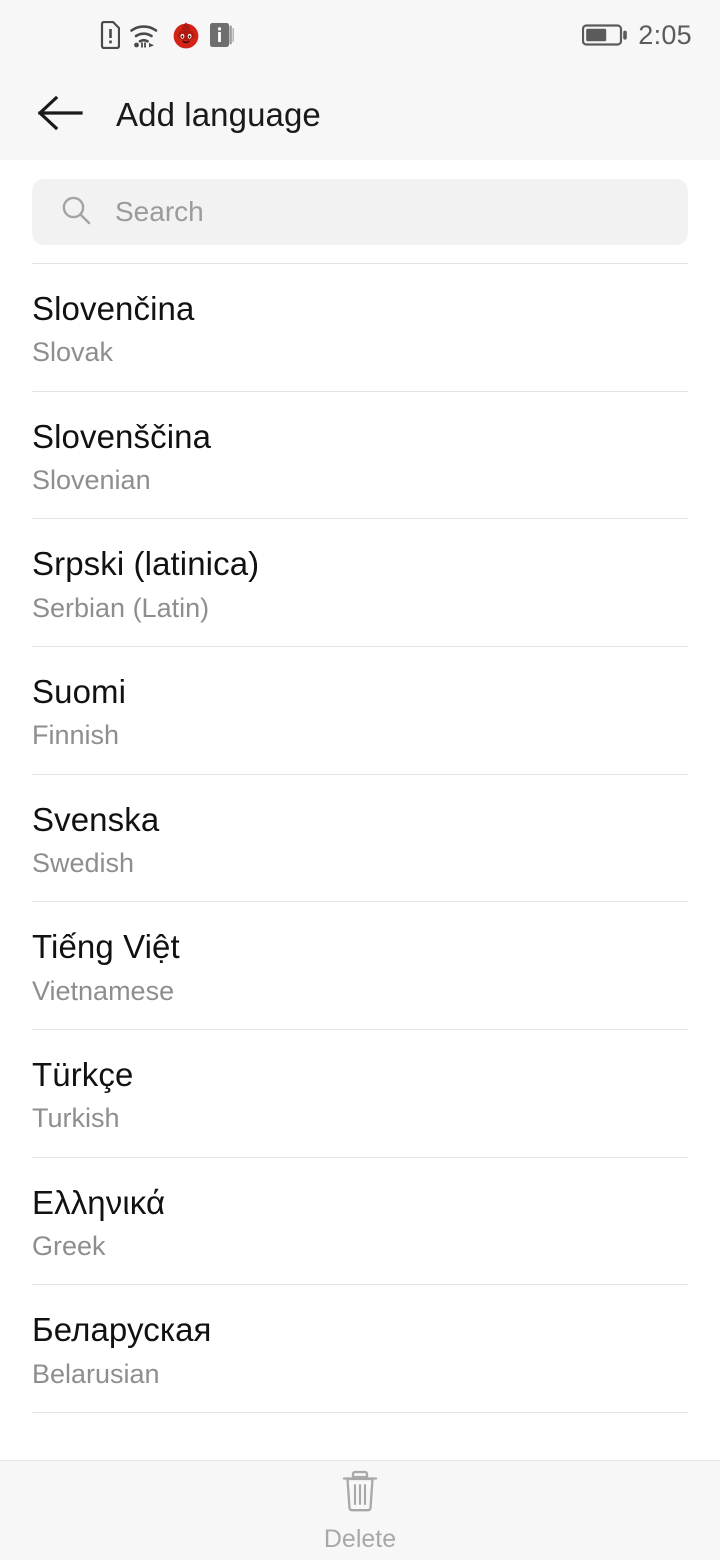 Image resolution: width=720 pixels, height=1560 pixels. I want to click on language-list-item: Slovenščina Slovenian, so click(360, 455).